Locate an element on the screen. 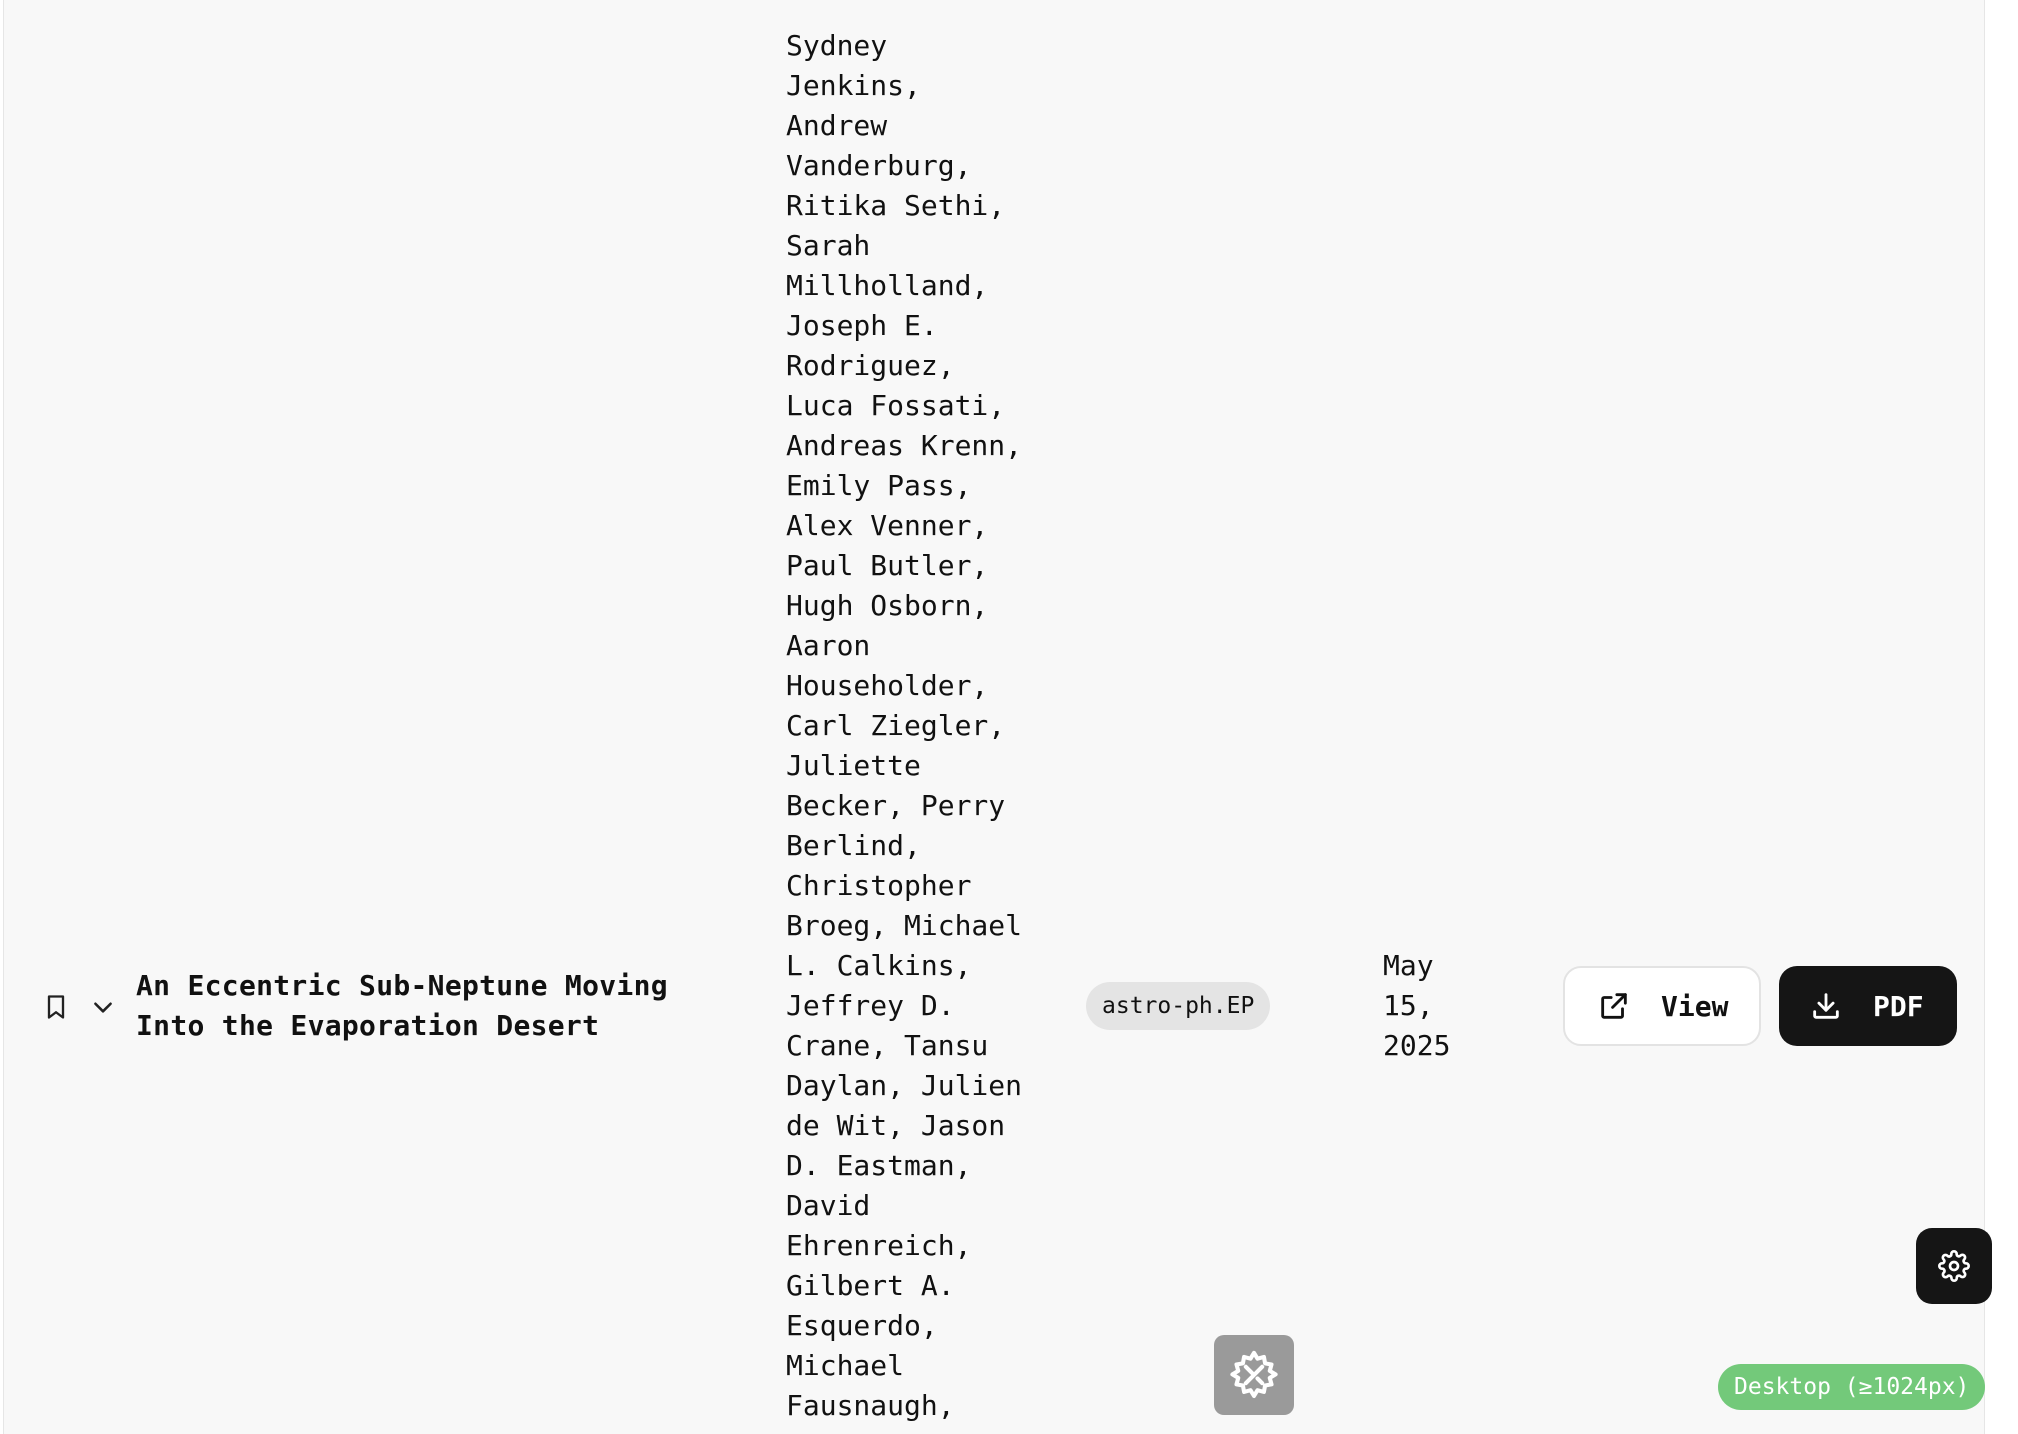  dev-tools-button is located at coordinates (1254, 1375).